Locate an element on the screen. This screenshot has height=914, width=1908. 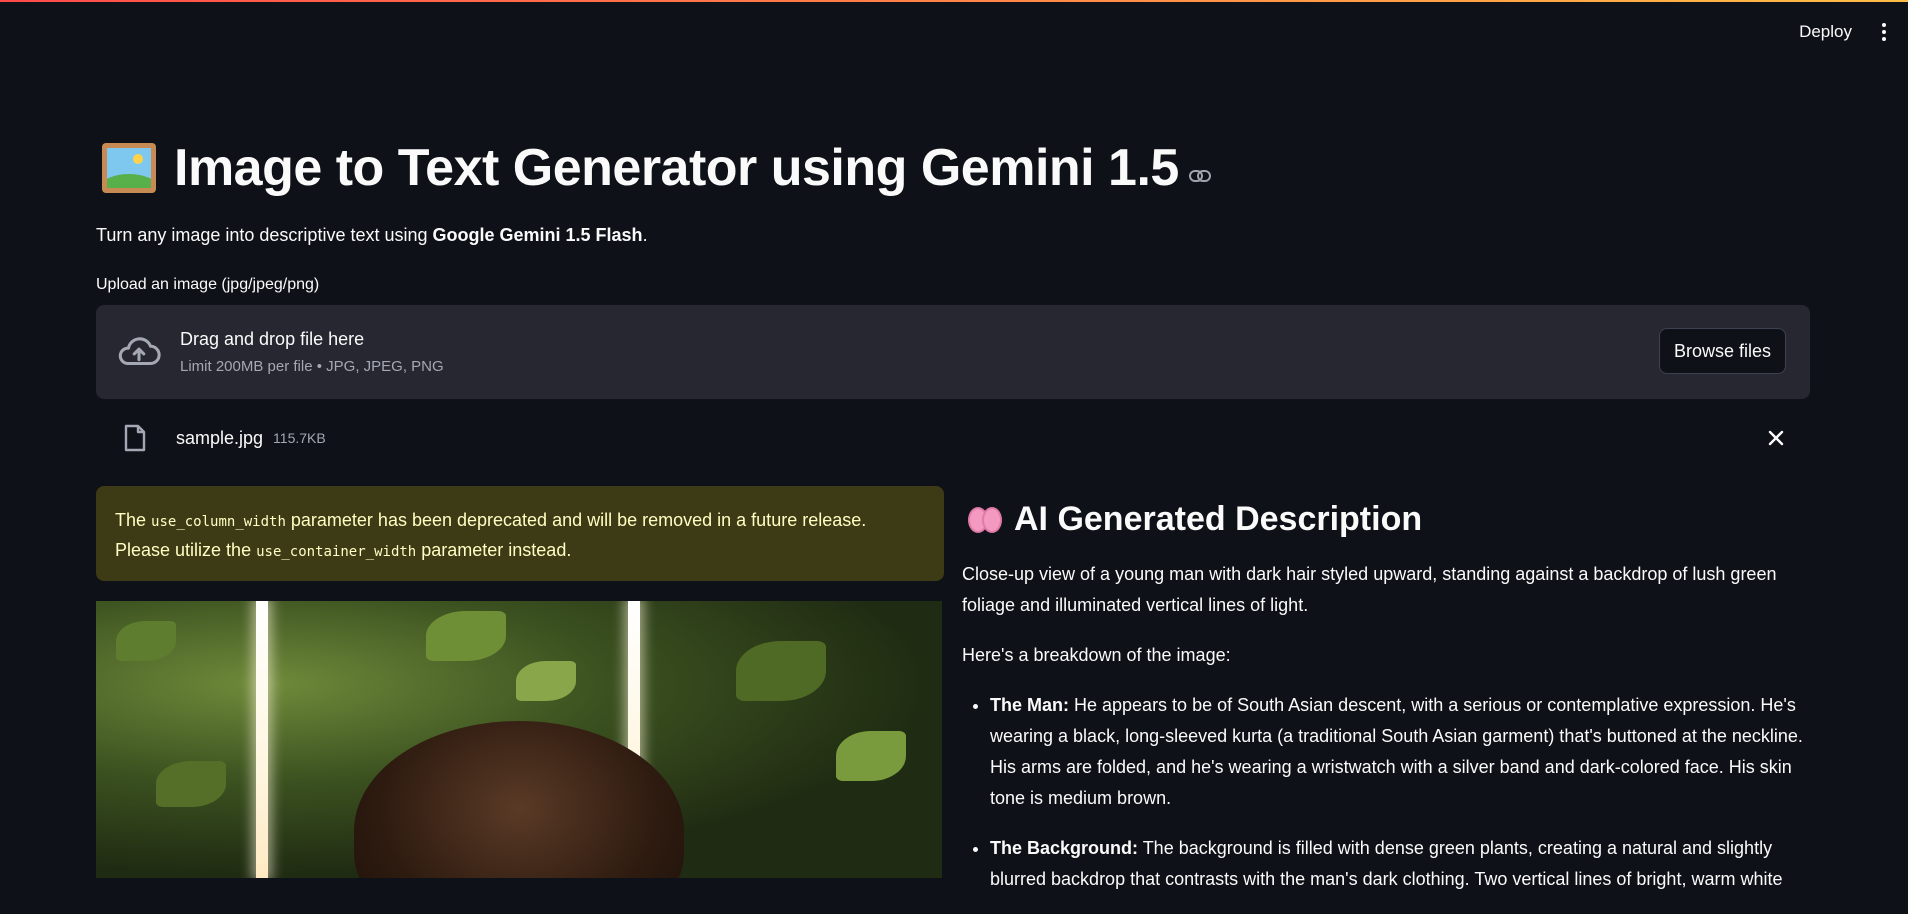
warning-text-1: The is located at coordinates (133, 520).